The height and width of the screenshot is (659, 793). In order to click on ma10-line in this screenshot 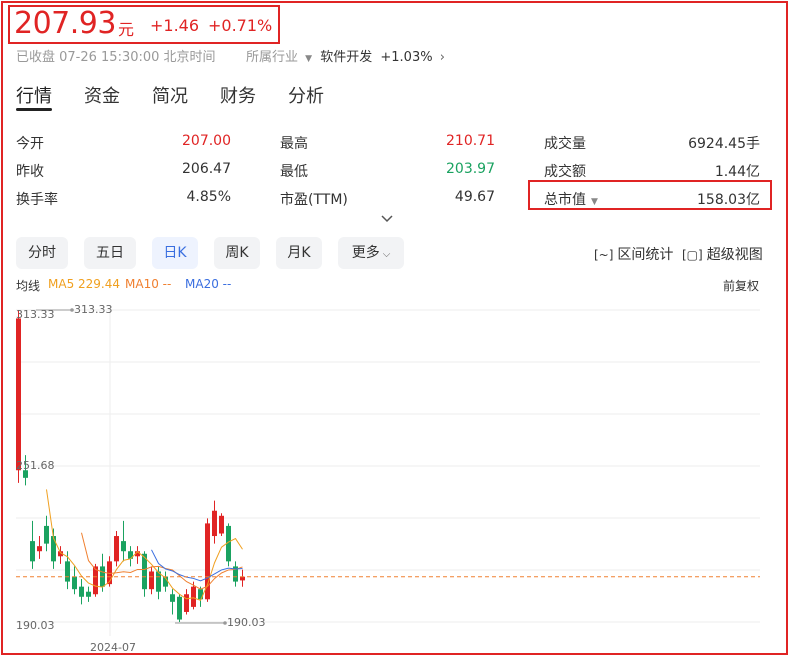, I will do `click(162, 561)`.